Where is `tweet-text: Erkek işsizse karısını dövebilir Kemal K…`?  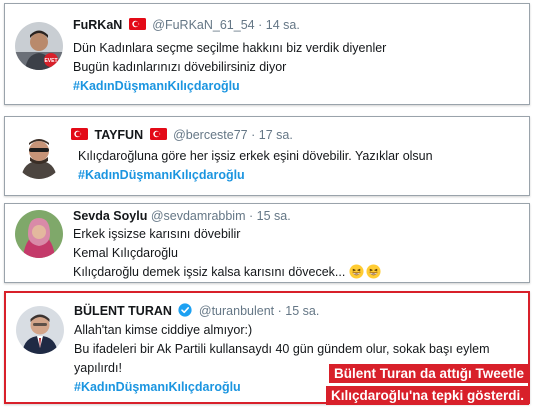
tweet-text: Erkek işsizse karısını dövebilir Kemal K… is located at coordinates (227, 253).